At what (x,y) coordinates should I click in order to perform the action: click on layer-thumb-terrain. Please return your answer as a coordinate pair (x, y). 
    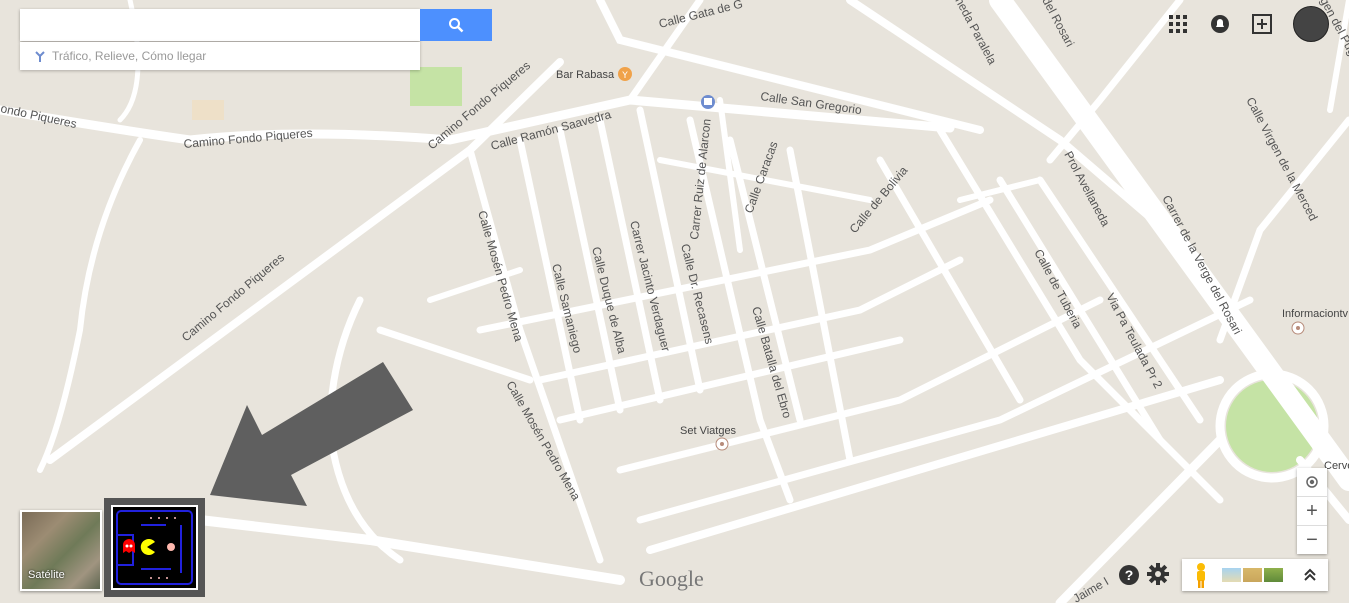
    Looking at the image, I should click on (1252, 575).